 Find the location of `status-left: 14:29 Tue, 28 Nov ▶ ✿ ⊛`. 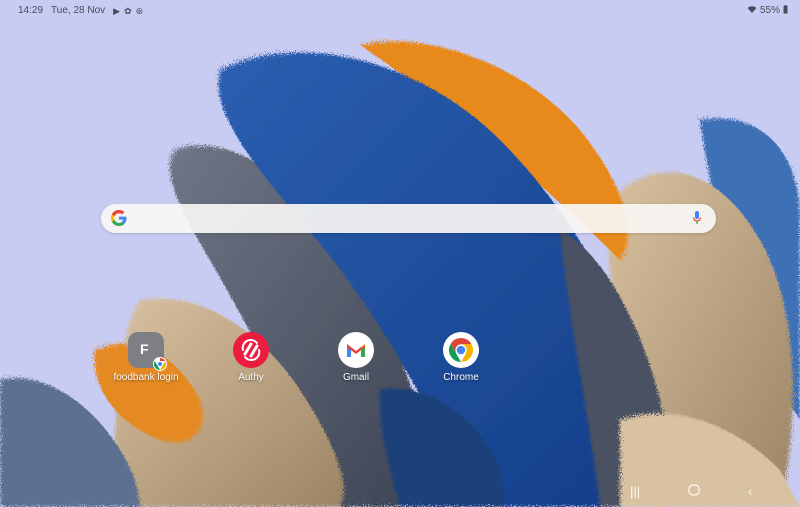

status-left: 14:29 Tue, 28 Nov ▶ ✿ ⊛ is located at coordinates (80, 10).